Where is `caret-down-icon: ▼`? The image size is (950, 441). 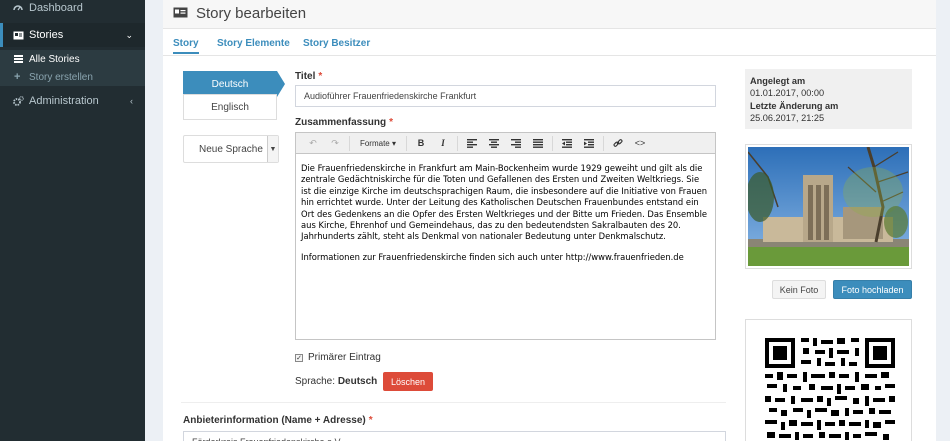 caret-down-icon: ▼ is located at coordinates (272, 149).